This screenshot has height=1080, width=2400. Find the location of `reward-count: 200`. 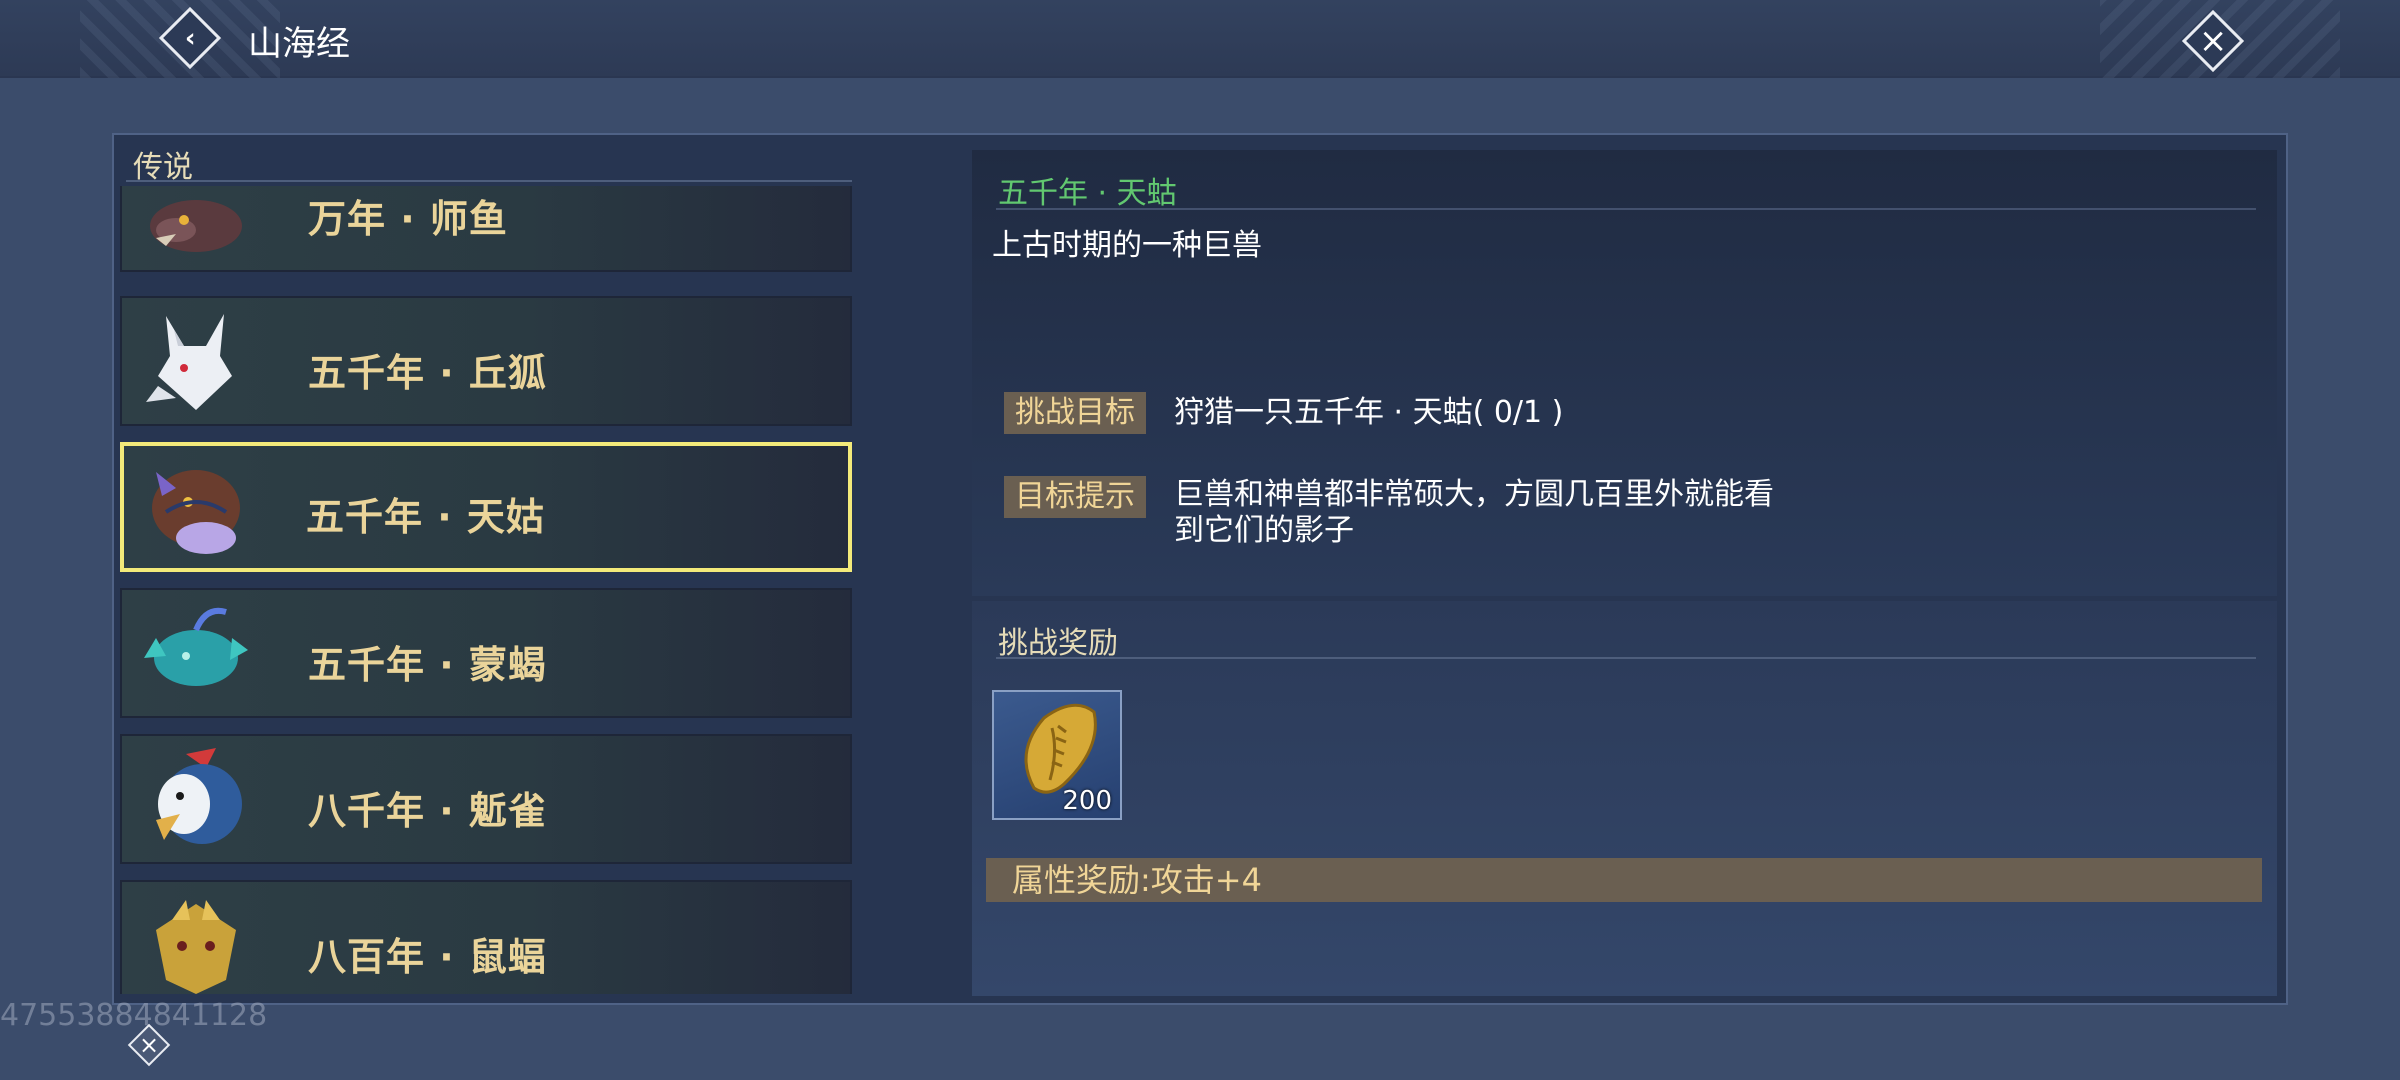

reward-count: 200 is located at coordinates (1087, 801).